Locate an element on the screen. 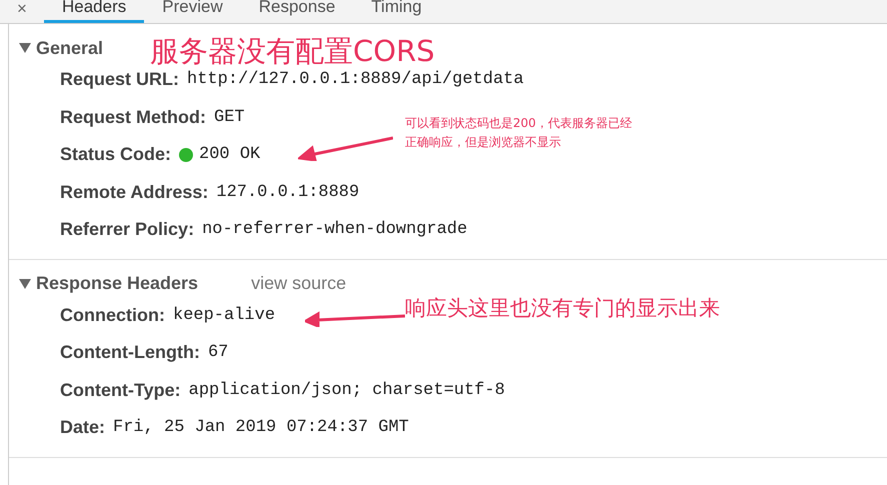  annotation-text: 响应头这里也没有专门的显示出来 is located at coordinates (562, 308).